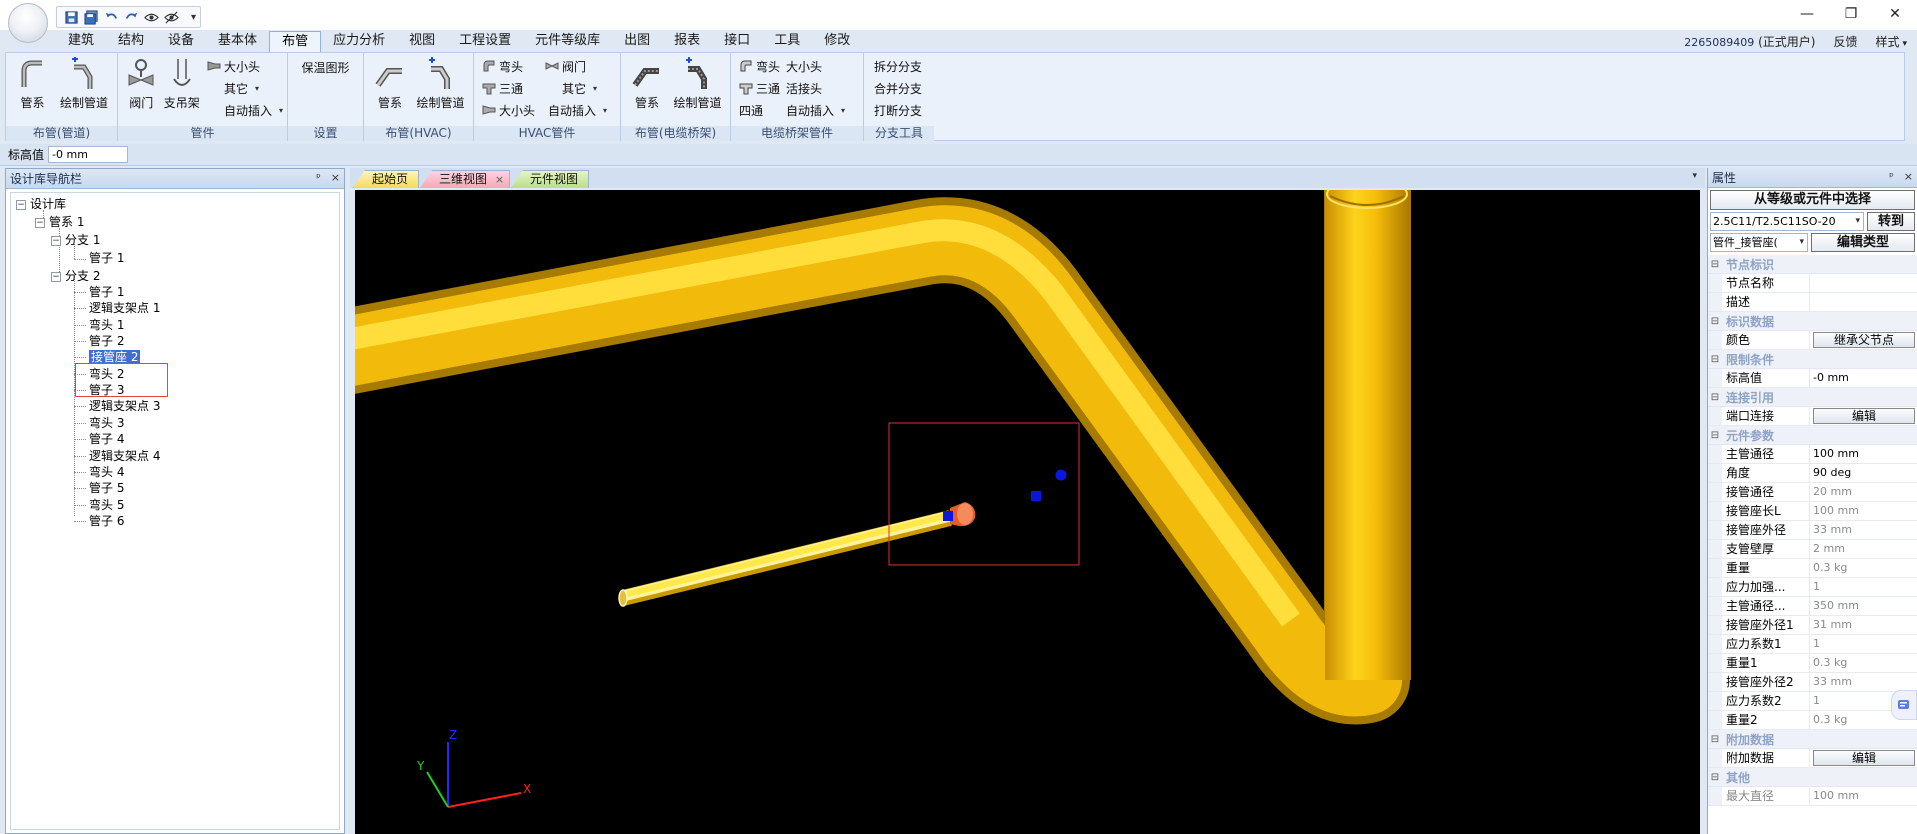  What do you see at coordinates (485, 41) in the screenshot?
I see `menu-project-settings: 工程设置` at bounding box center [485, 41].